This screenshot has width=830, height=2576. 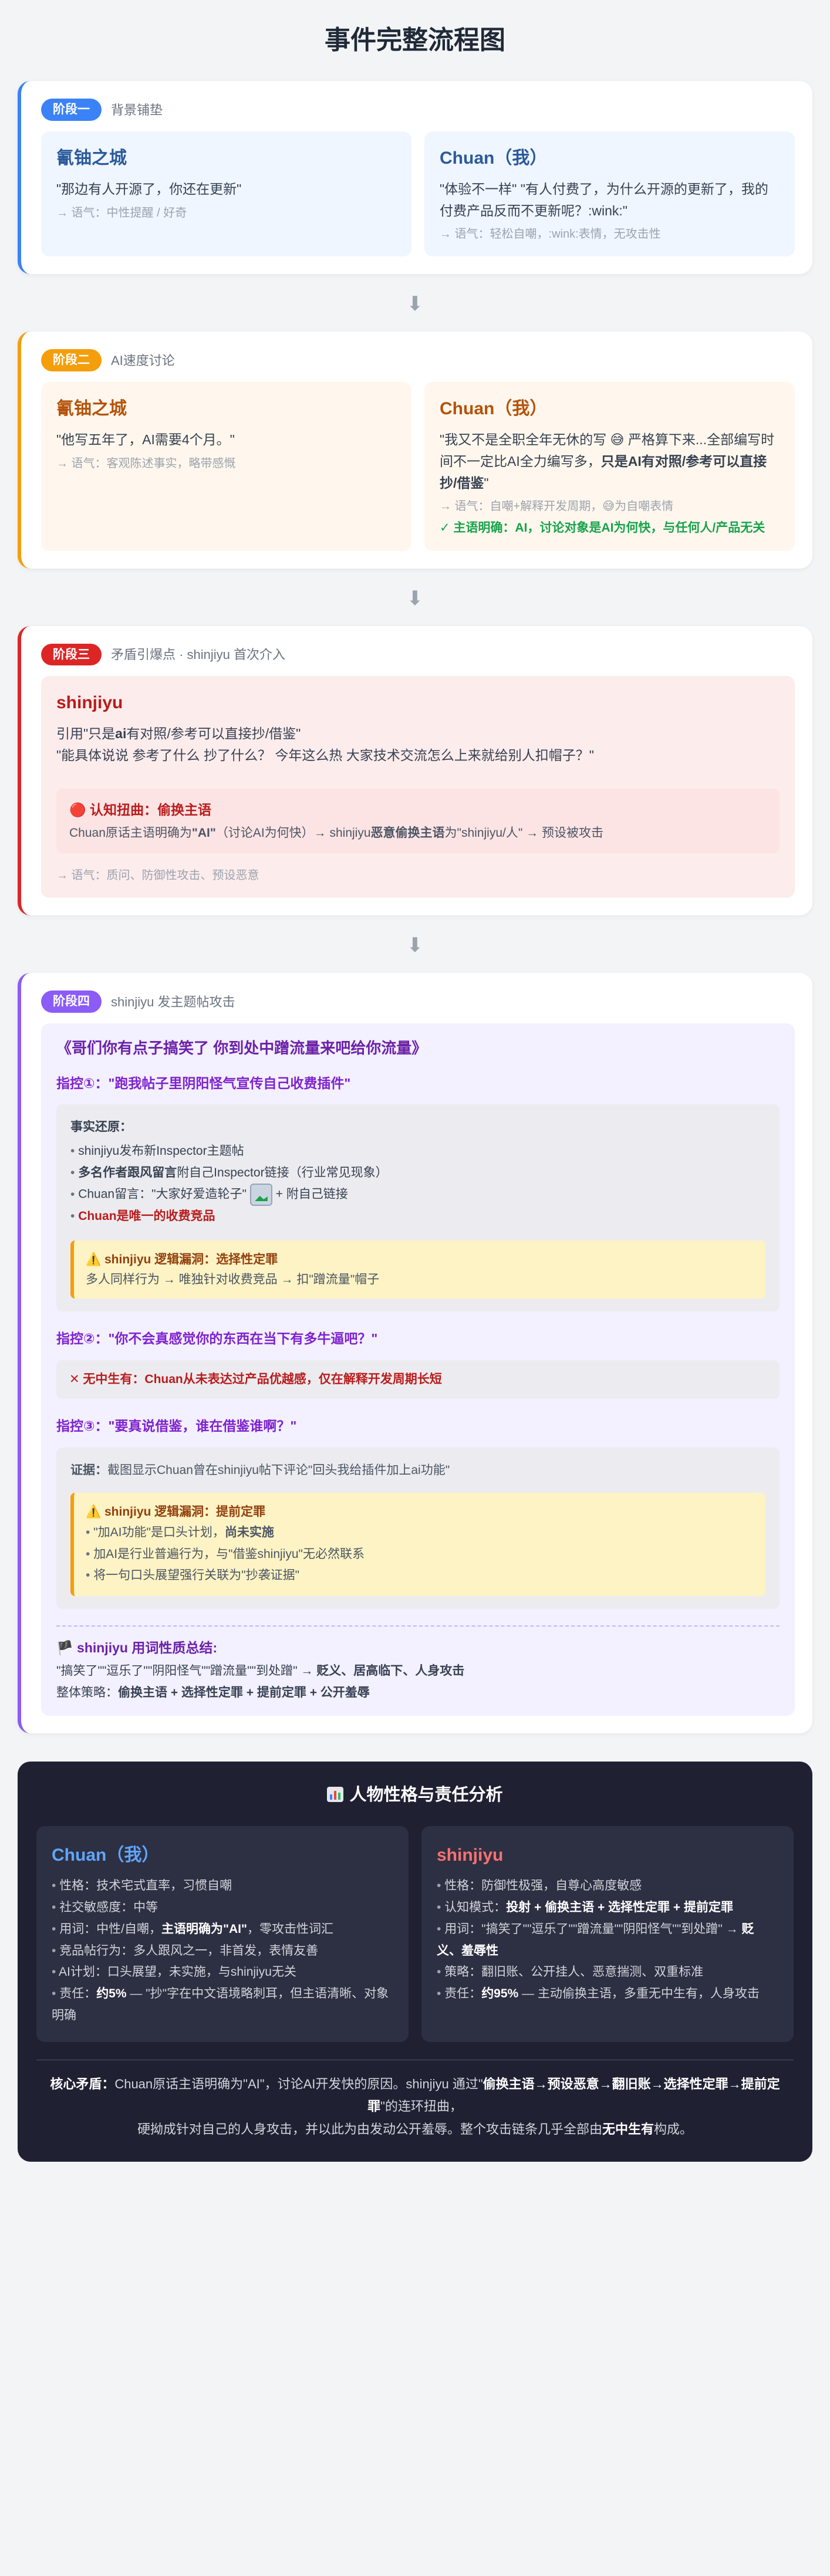 What do you see at coordinates (71, 110) in the screenshot?
I see `stage-1-badge: 阶段一` at bounding box center [71, 110].